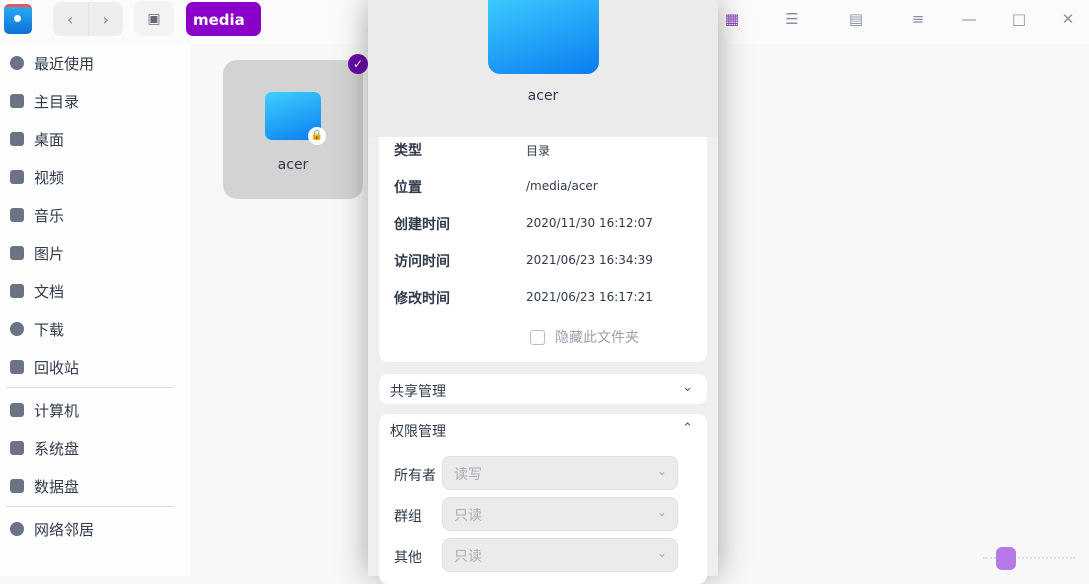  What do you see at coordinates (57, 486) in the screenshot?
I see `sidebar-item-label: 数据盘` at bounding box center [57, 486].